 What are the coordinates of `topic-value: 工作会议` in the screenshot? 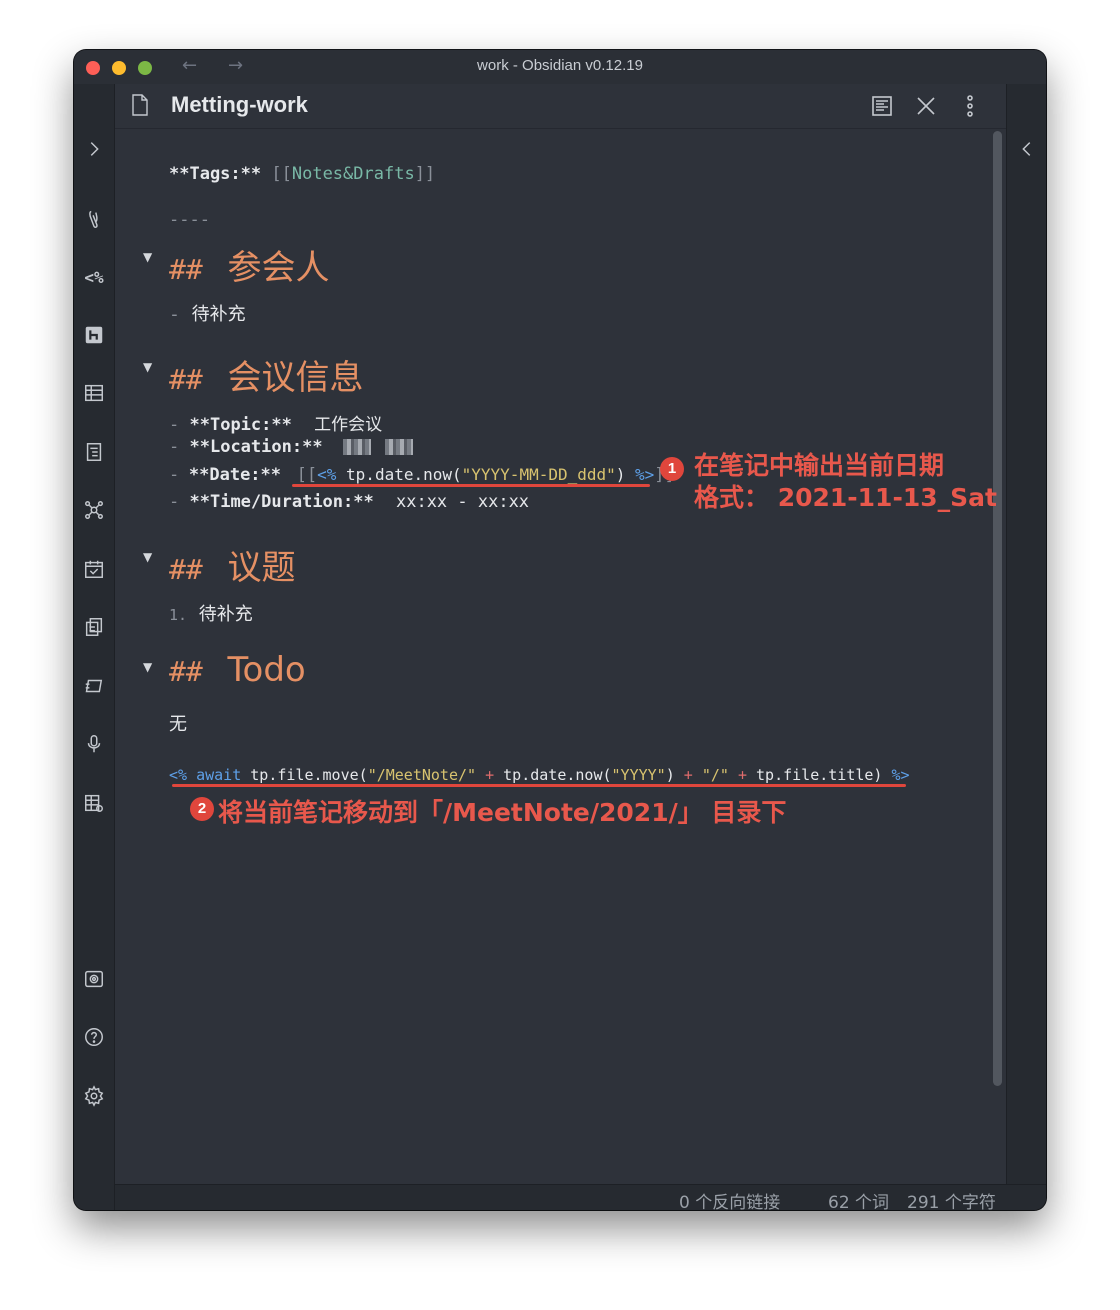 It's located at (348, 425).